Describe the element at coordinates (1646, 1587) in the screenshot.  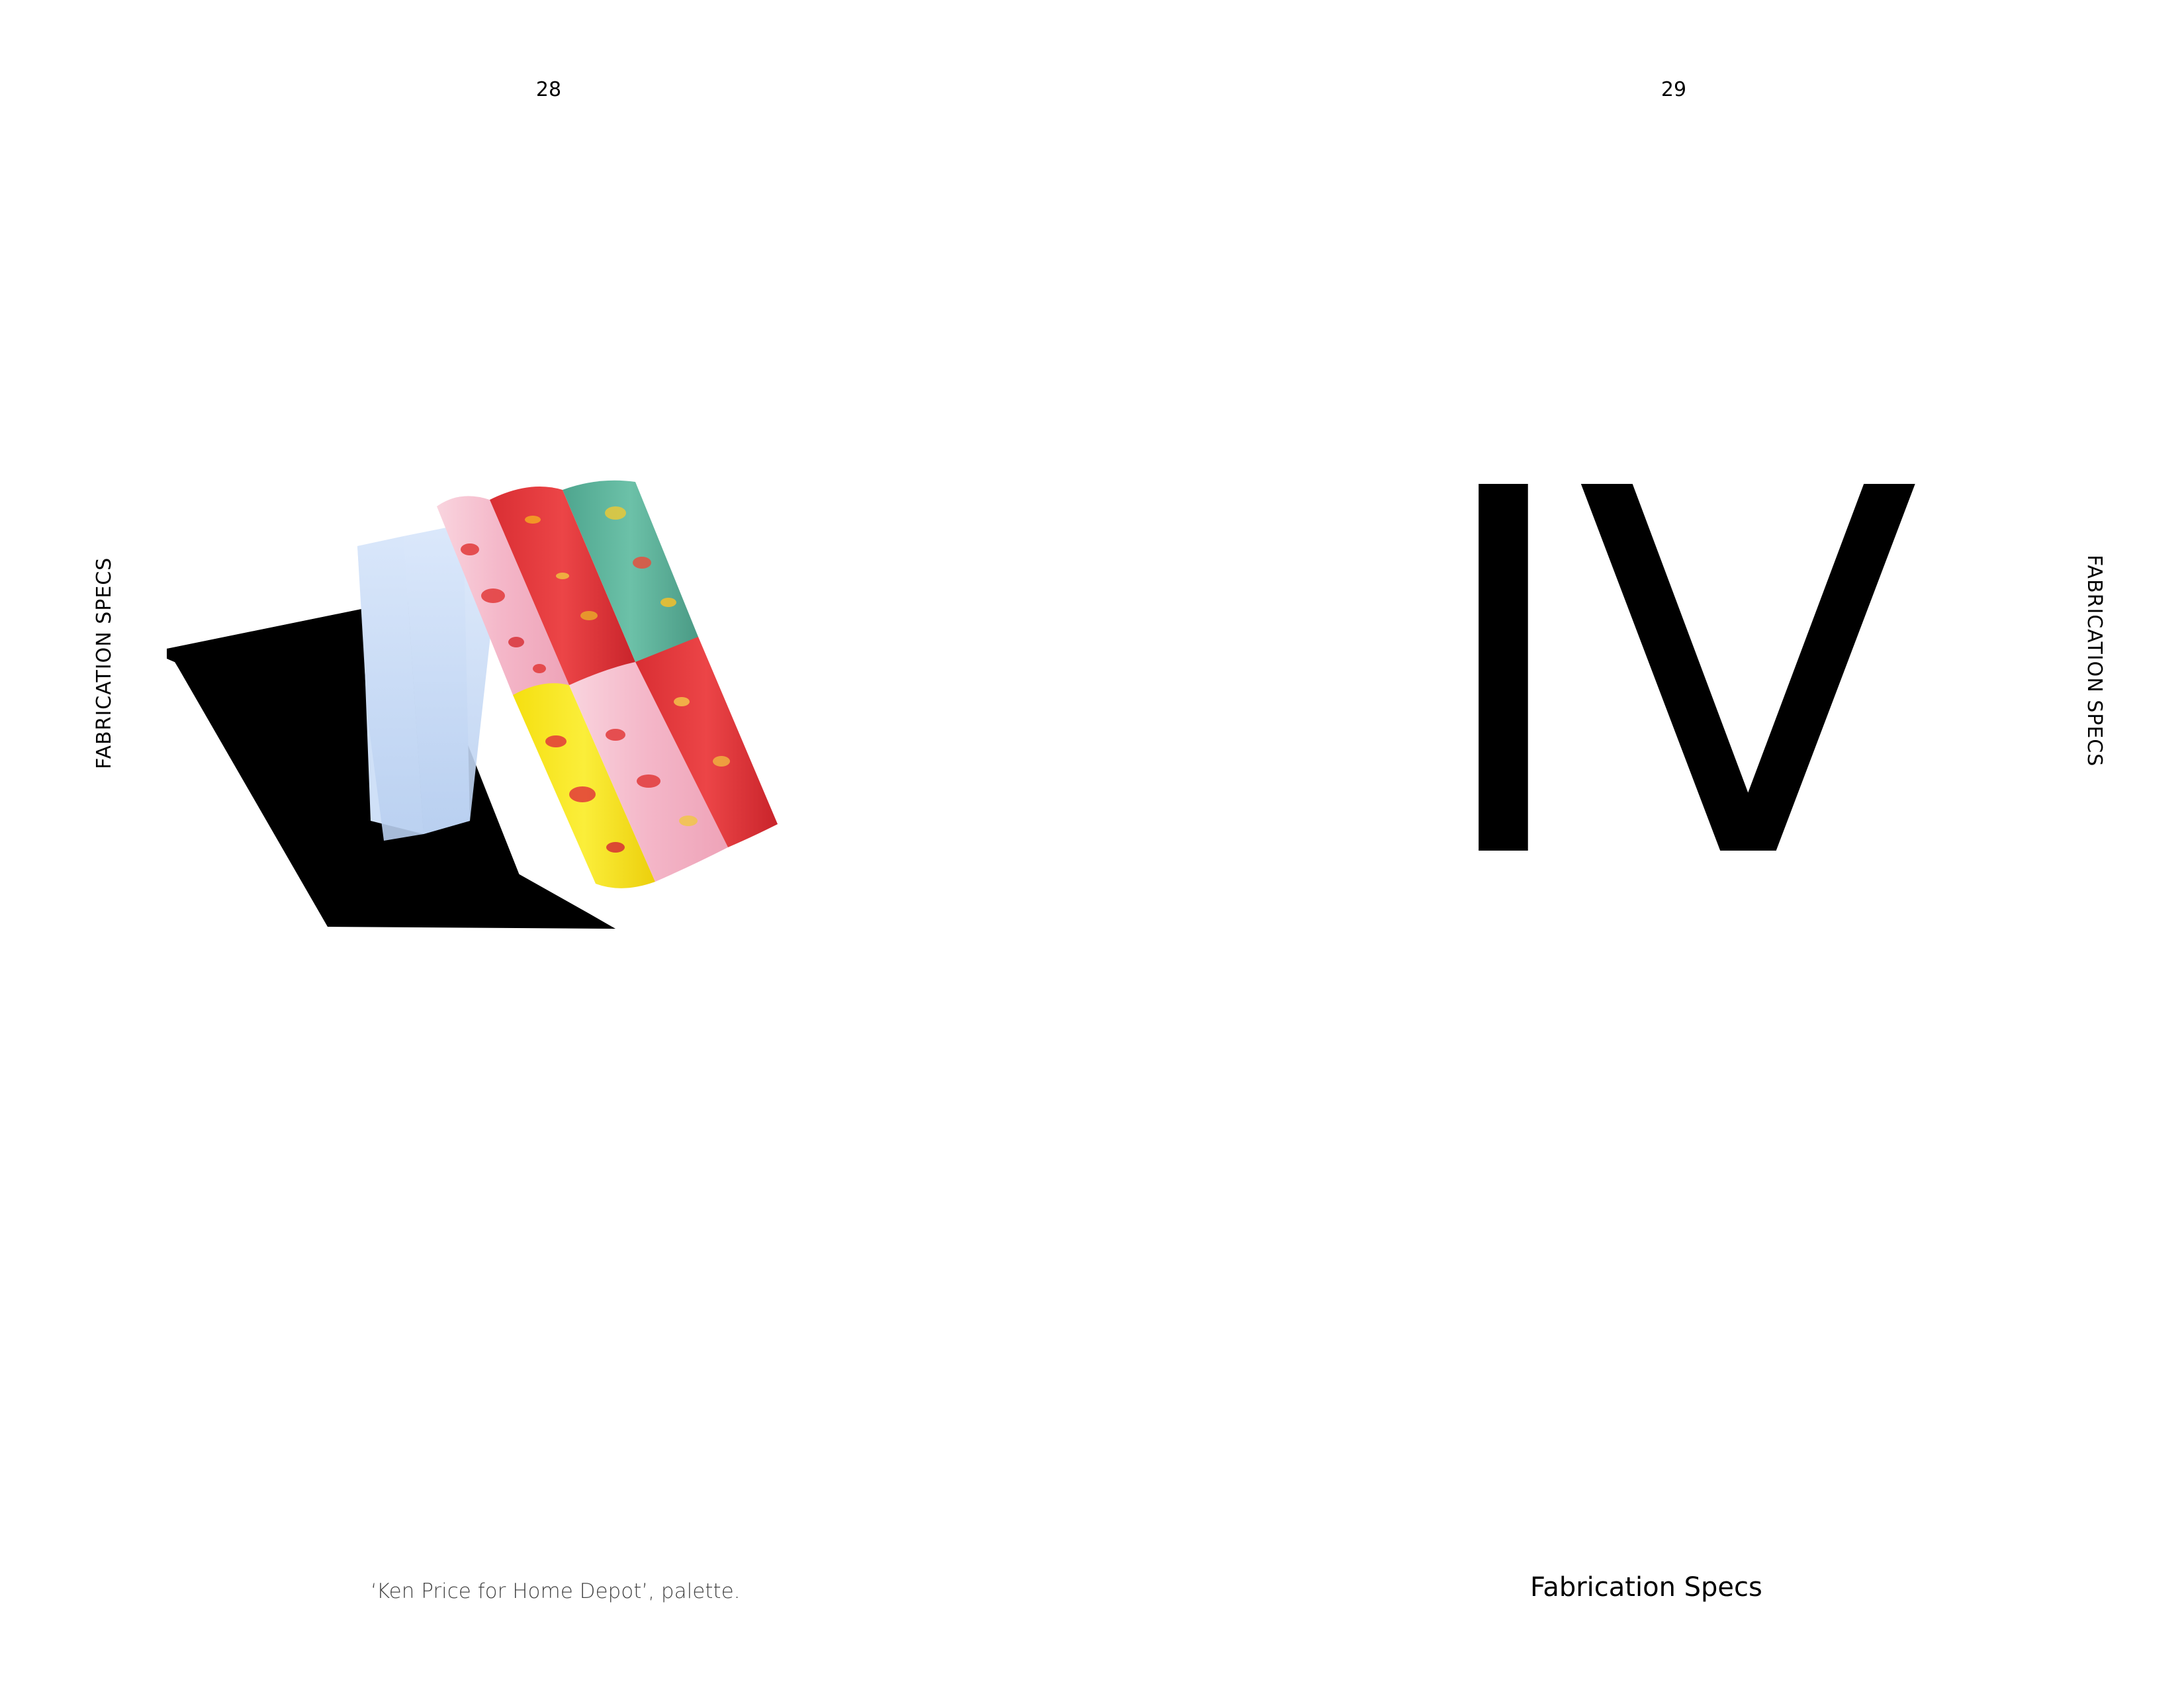
I see `section-title: Fabrication Specs` at that location.